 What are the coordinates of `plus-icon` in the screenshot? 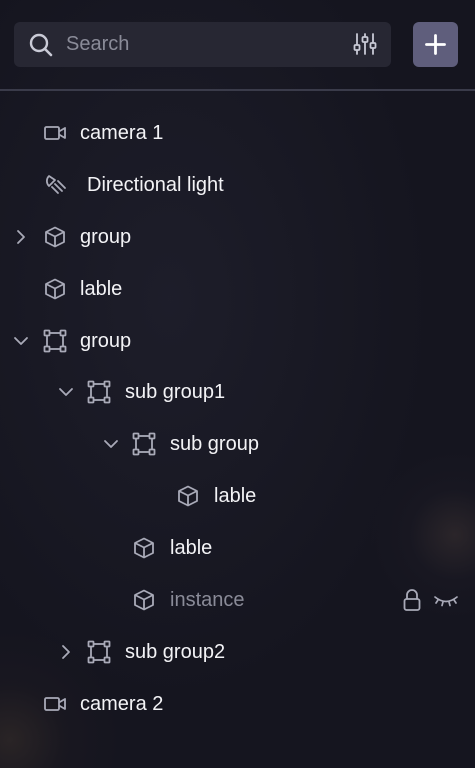 It's located at (435, 44).